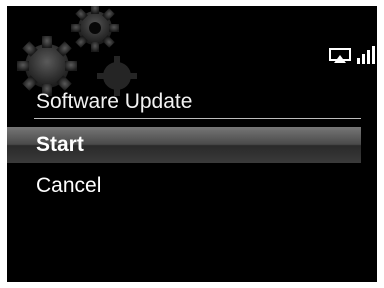  What do you see at coordinates (69, 185) in the screenshot?
I see `menu-item-label: Cancel` at bounding box center [69, 185].